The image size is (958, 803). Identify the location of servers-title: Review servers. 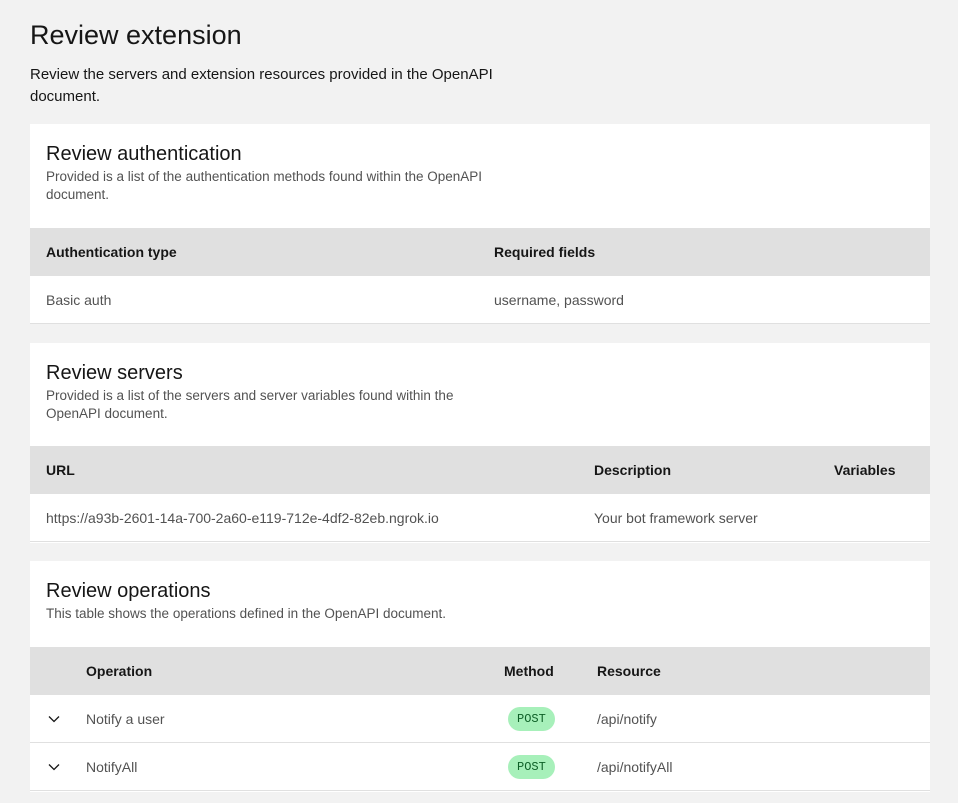
(114, 373).